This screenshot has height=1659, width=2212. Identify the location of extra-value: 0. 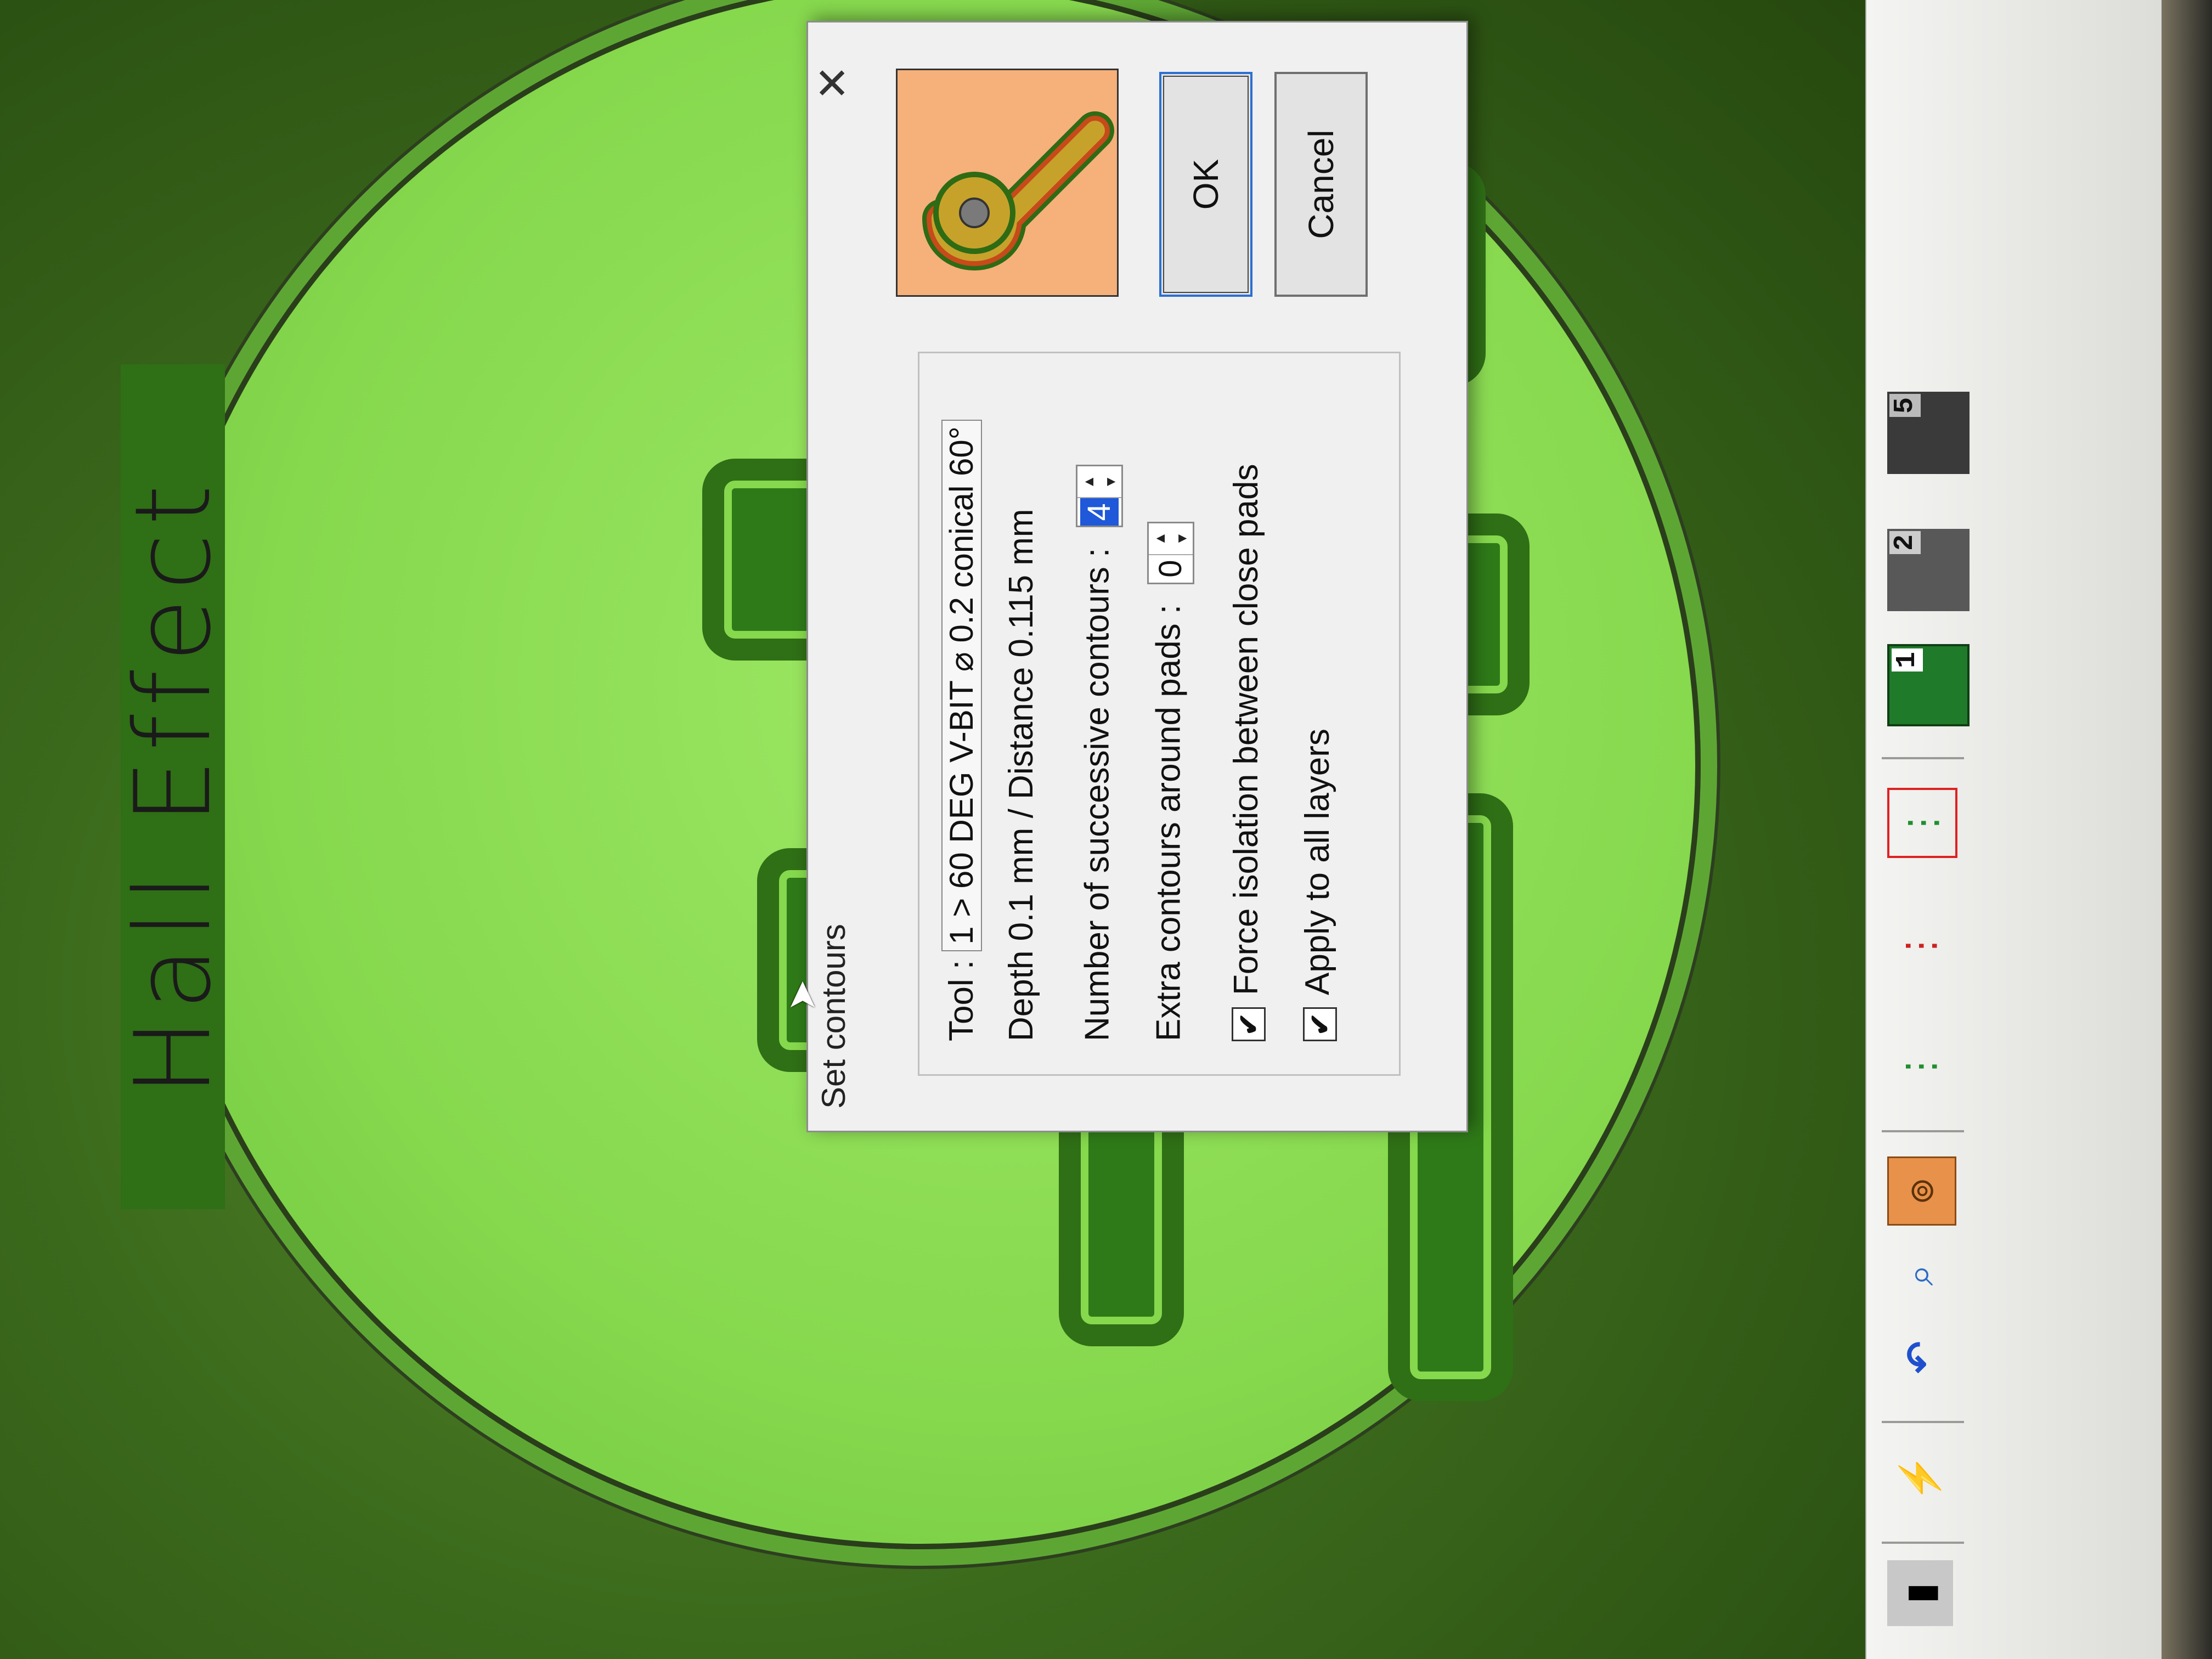
(1171, 569).